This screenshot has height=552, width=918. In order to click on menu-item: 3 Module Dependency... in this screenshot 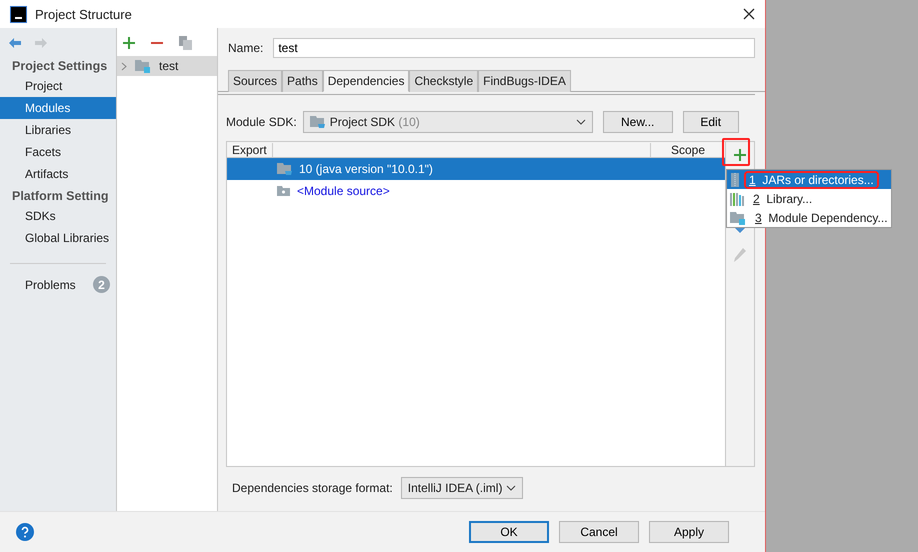, I will do `click(809, 217)`.